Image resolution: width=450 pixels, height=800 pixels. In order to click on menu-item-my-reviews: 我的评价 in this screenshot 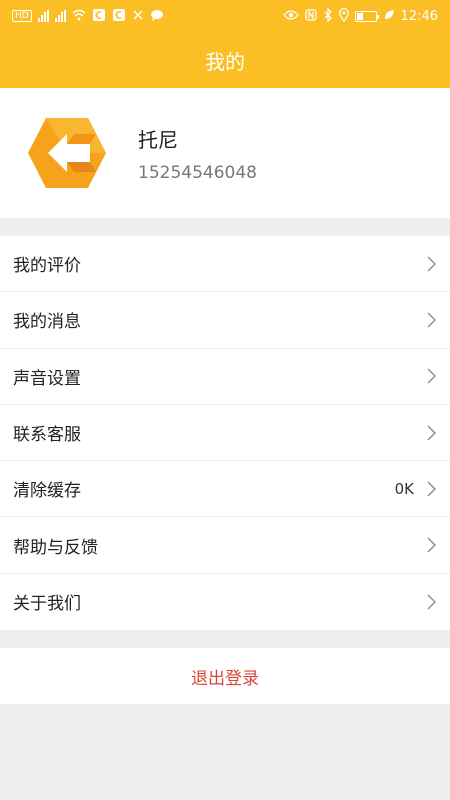, I will do `click(225, 264)`.